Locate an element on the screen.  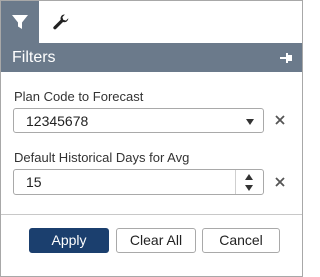
plan-code-label: Plan Code to Forecast is located at coordinates (79, 96).